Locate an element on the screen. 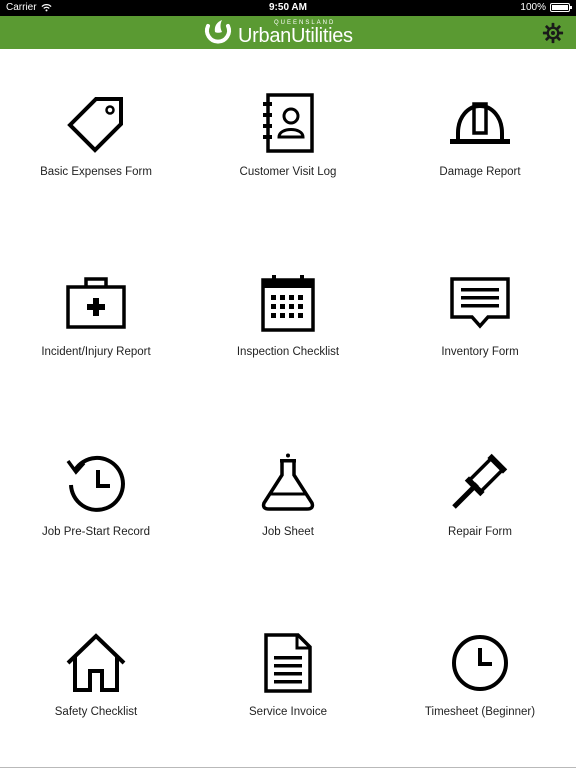  form-label: Safety Checklist is located at coordinates (96, 712).